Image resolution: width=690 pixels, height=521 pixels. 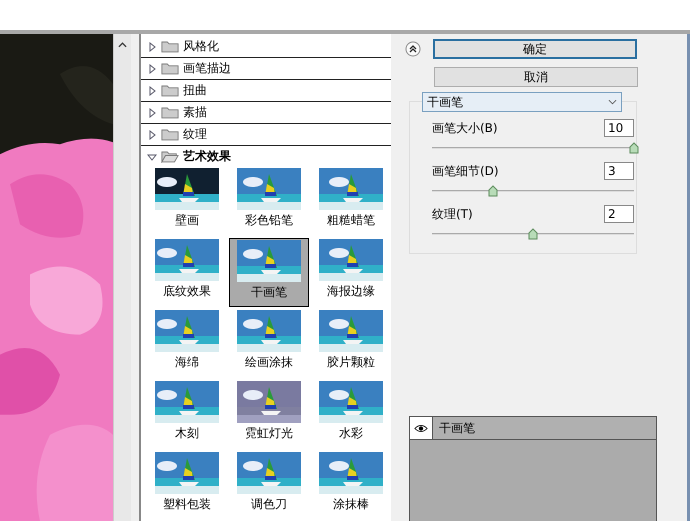 I want to click on param-label: 纹理(T), so click(x=452, y=214).